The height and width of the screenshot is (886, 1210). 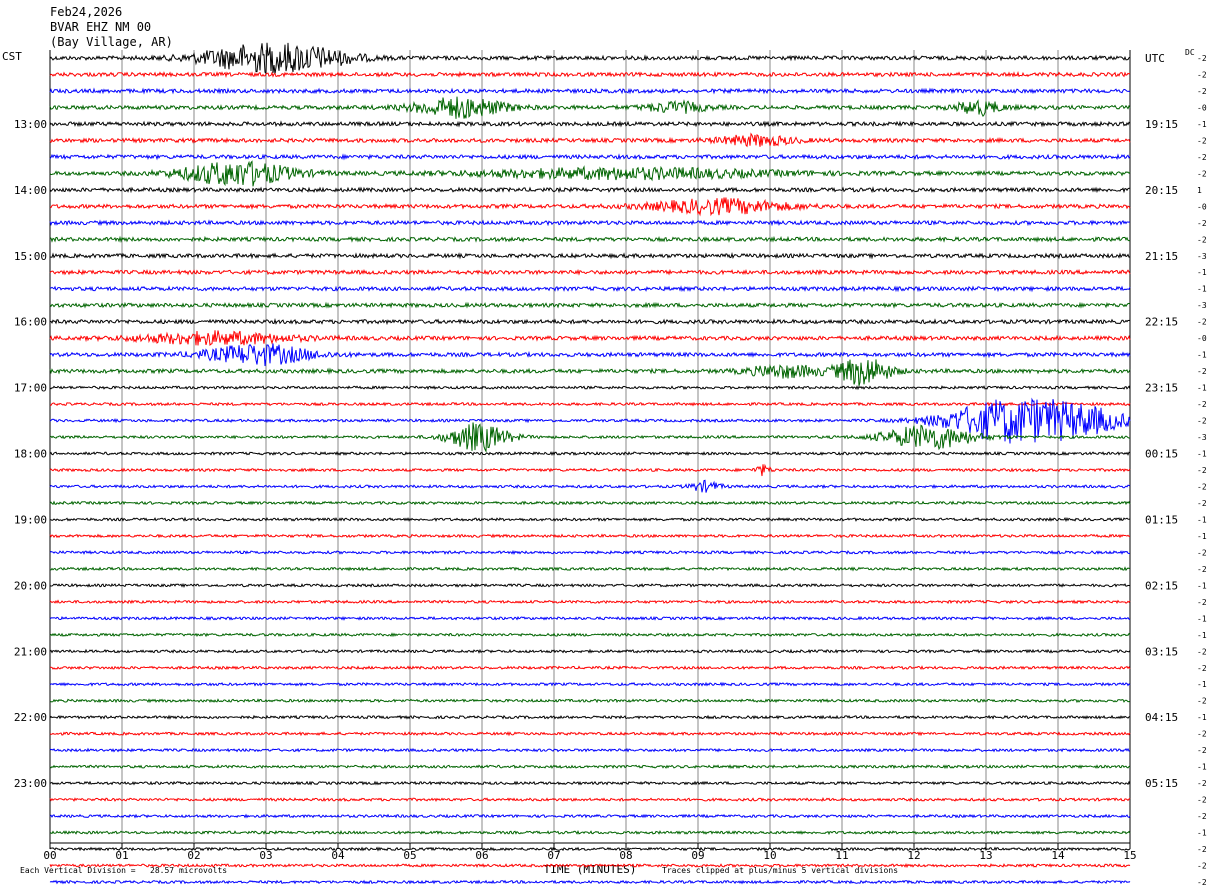 What do you see at coordinates (1202, 223) in the screenshot?
I see `dc-offset-row-10: -2` at bounding box center [1202, 223].